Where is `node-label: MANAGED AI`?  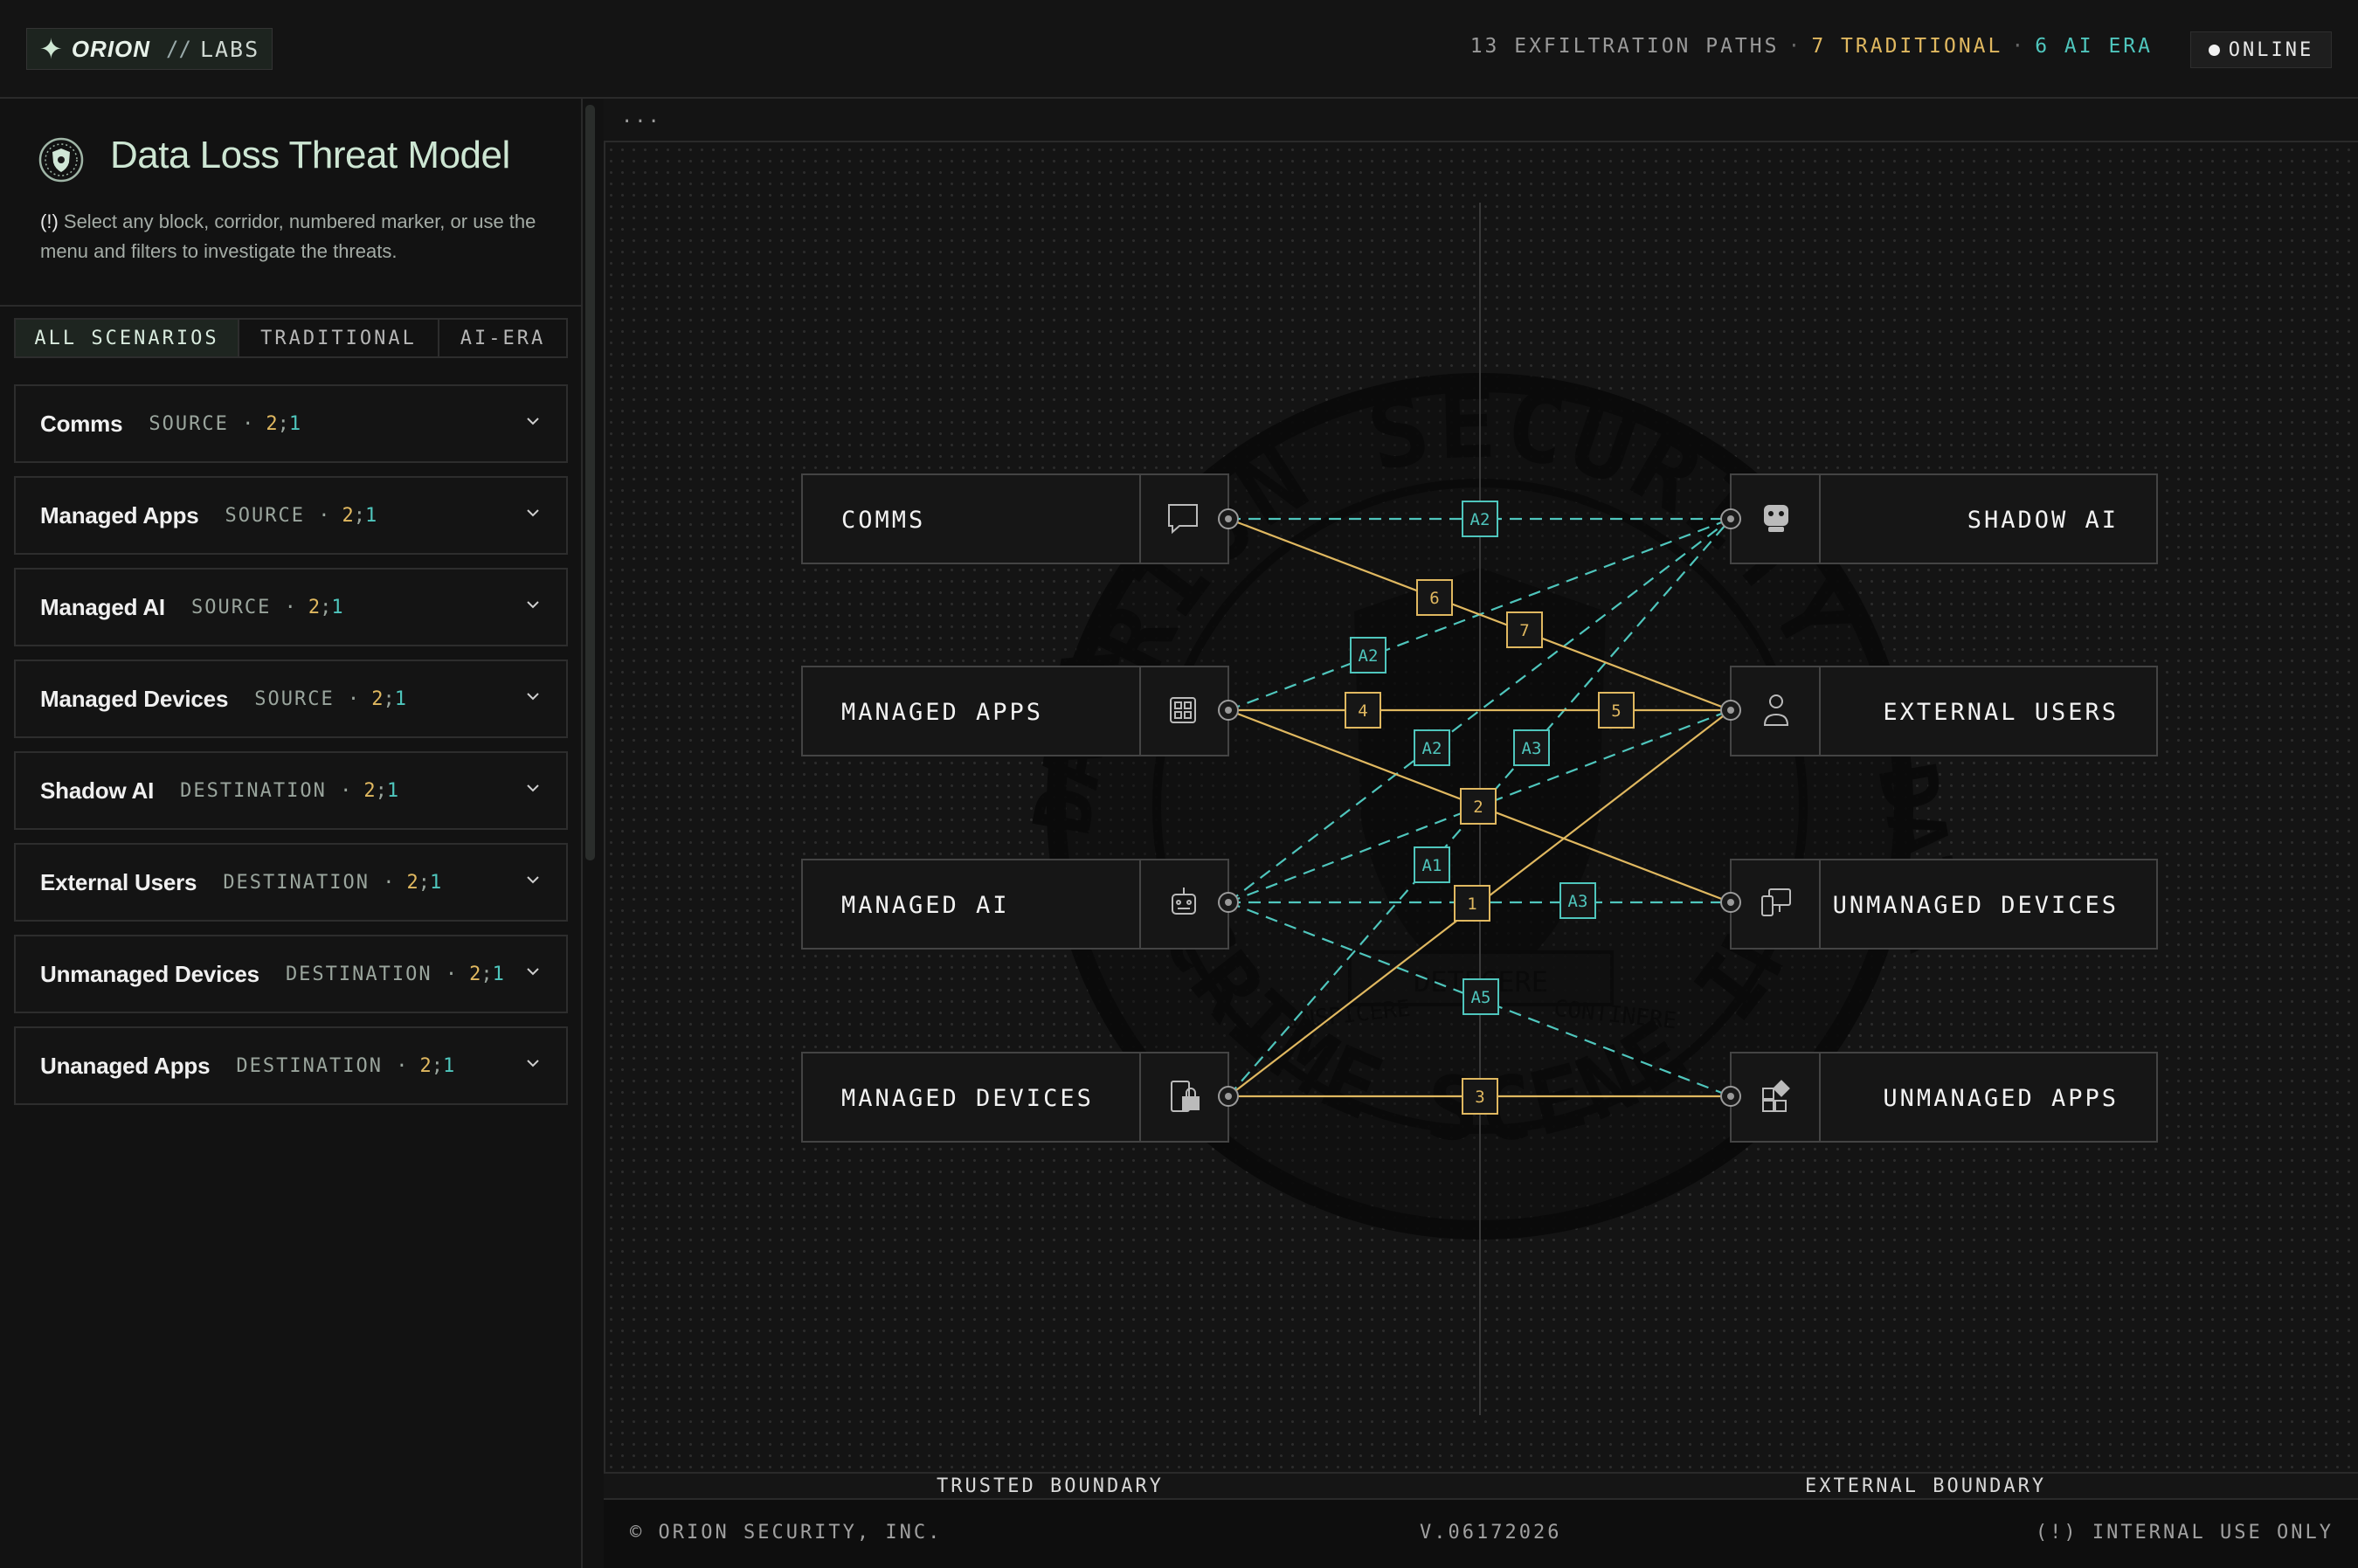 node-label: MANAGED AI is located at coordinates (925, 905).